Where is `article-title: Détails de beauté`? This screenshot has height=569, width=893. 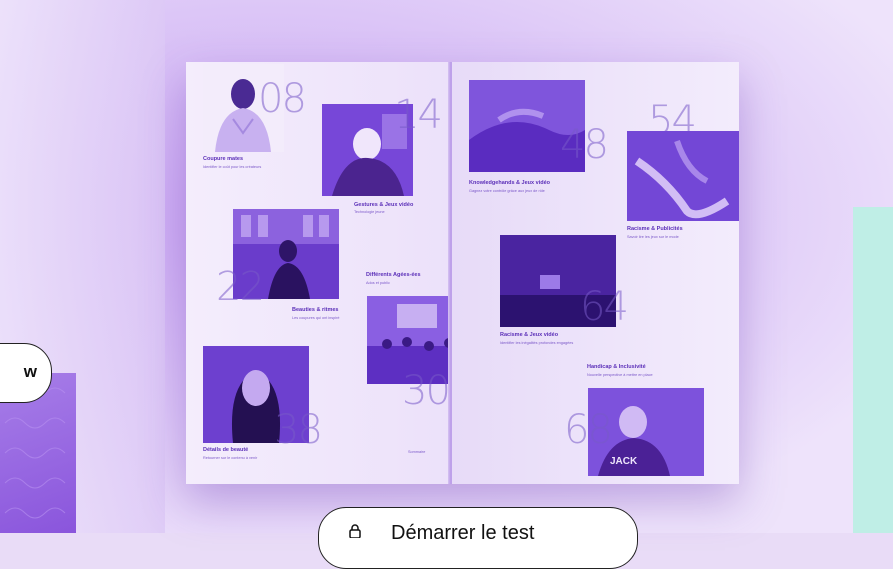 article-title: Détails de beauté is located at coordinates (226, 450).